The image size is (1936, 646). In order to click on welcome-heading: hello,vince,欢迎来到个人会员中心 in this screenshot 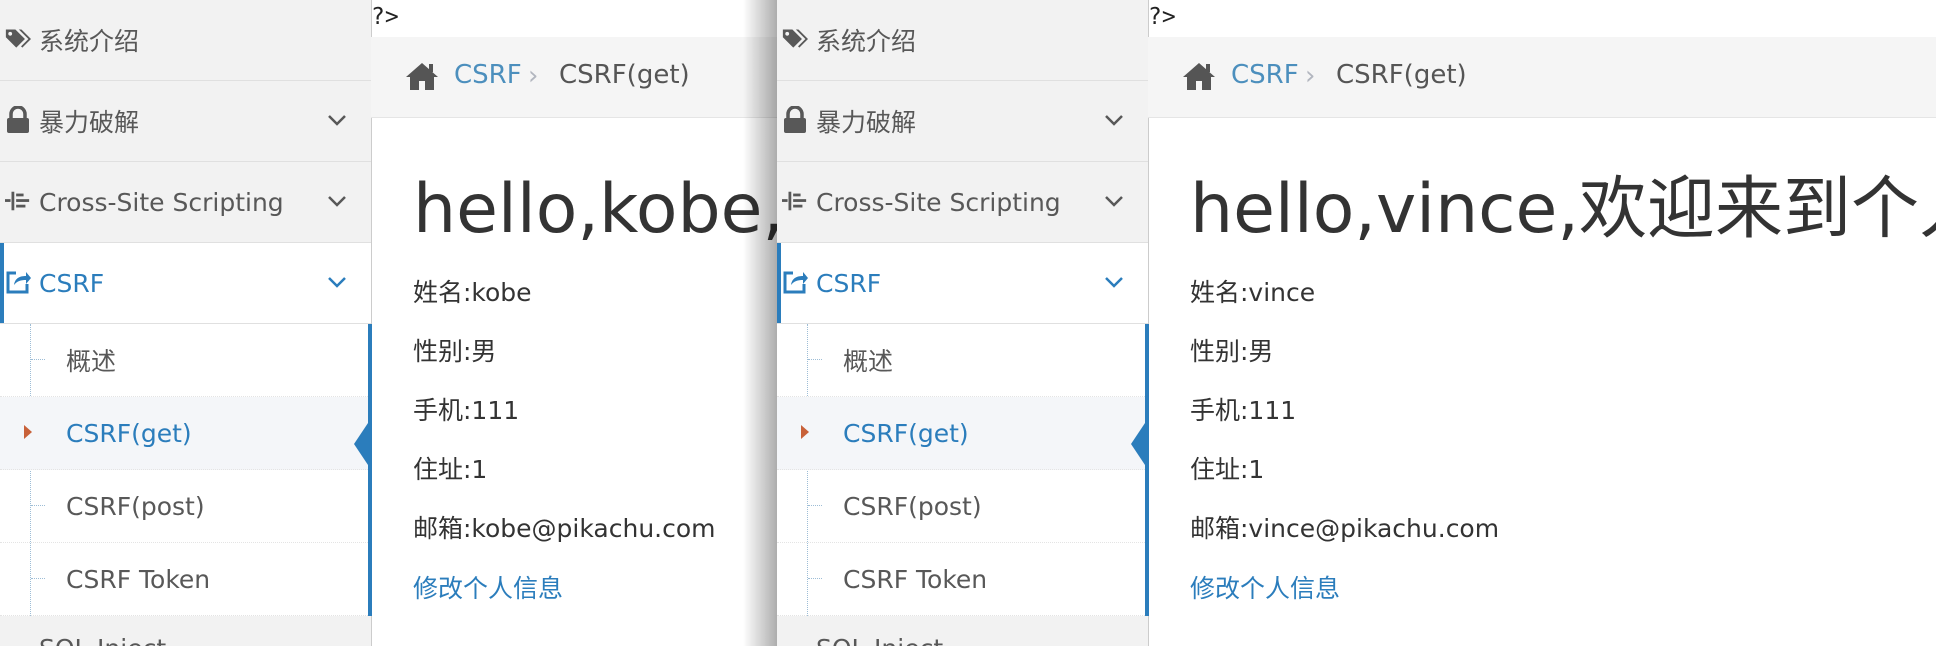, I will do `click(1563, 209)`.